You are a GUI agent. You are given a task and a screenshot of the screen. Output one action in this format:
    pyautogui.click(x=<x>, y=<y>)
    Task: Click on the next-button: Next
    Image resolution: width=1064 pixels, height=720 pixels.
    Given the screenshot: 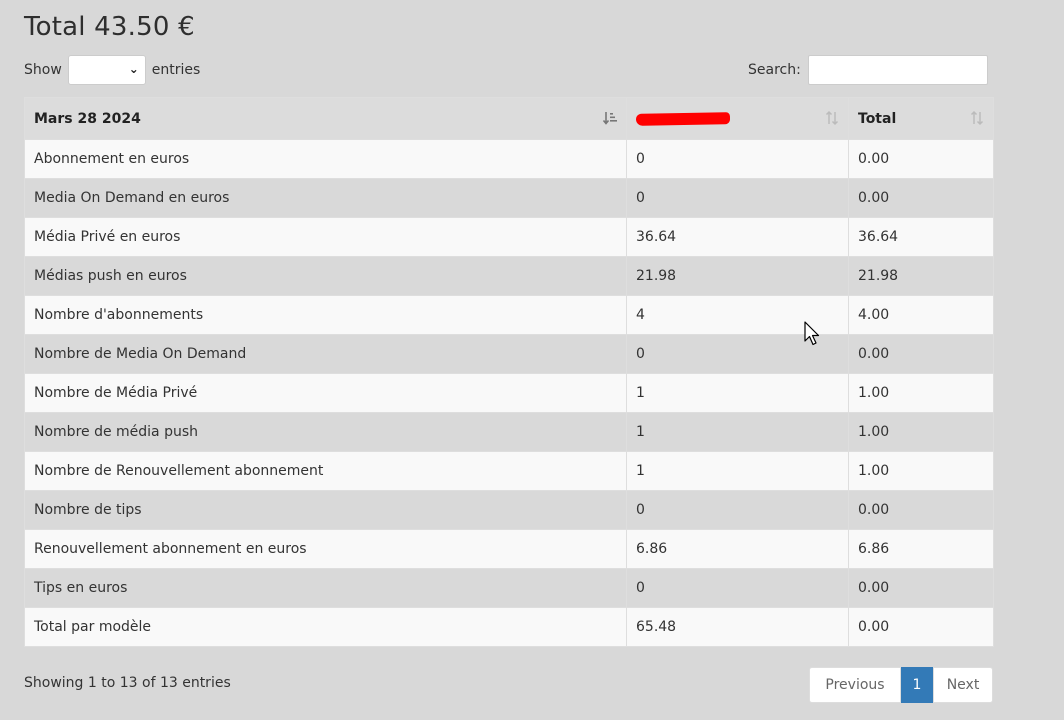 What is the action you would take?
    pyautogui.click(x=963, y=685)
    